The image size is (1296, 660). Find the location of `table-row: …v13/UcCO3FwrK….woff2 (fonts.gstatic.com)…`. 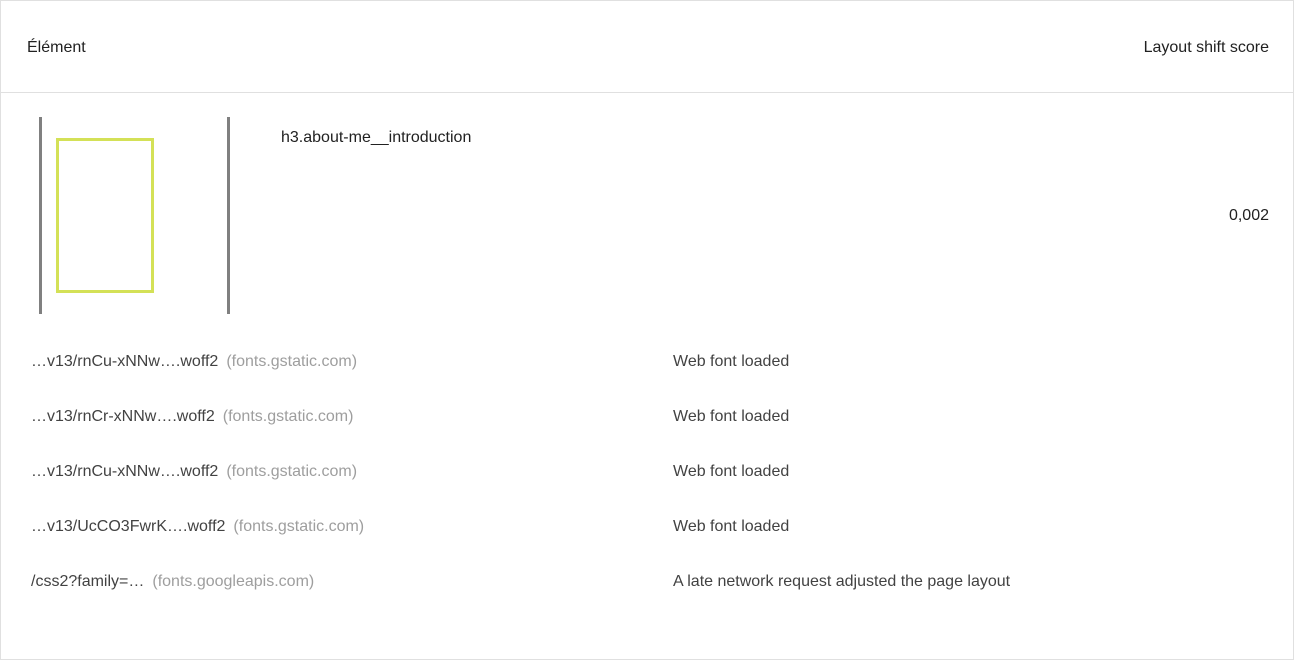

table-row: …v13/UcCO3FwrK….woff2 (fonts.gstatic.com)… is located at coordinates (651, 529).